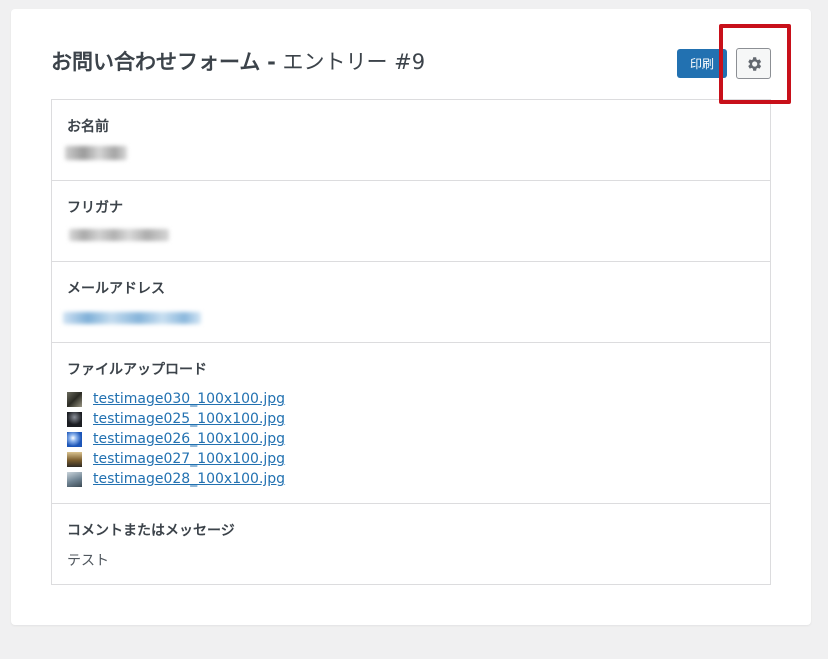  I want to click on file-link: testimage025_100x100.jpg, so click(189, 419).